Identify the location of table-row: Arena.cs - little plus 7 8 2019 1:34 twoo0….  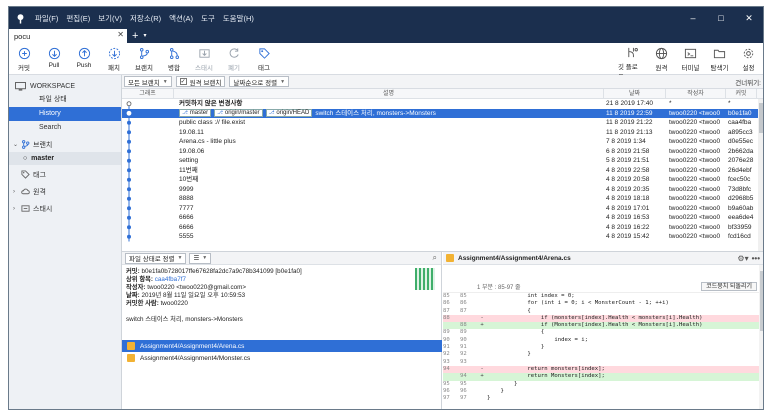
(440, 142).